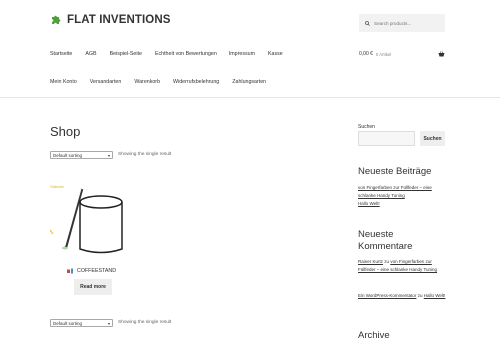 The height and width of the screenshot is (348, 500). What do you see at coordinates (369, 203) in the screenshot?
I see `hello-world-link: Hallo Welt!` at bounding box center [369, 203].